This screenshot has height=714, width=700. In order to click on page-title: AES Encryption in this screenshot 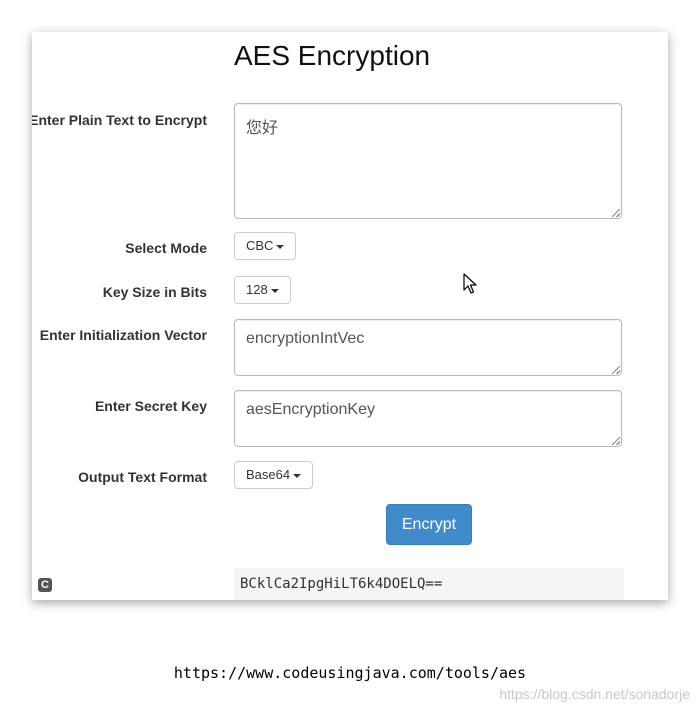, I will do `click(332, 55)`.